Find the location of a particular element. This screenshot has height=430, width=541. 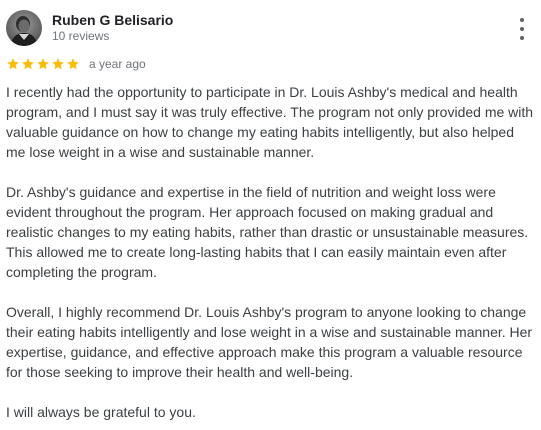

more-vert-icon is located at coordinates (522, 20).